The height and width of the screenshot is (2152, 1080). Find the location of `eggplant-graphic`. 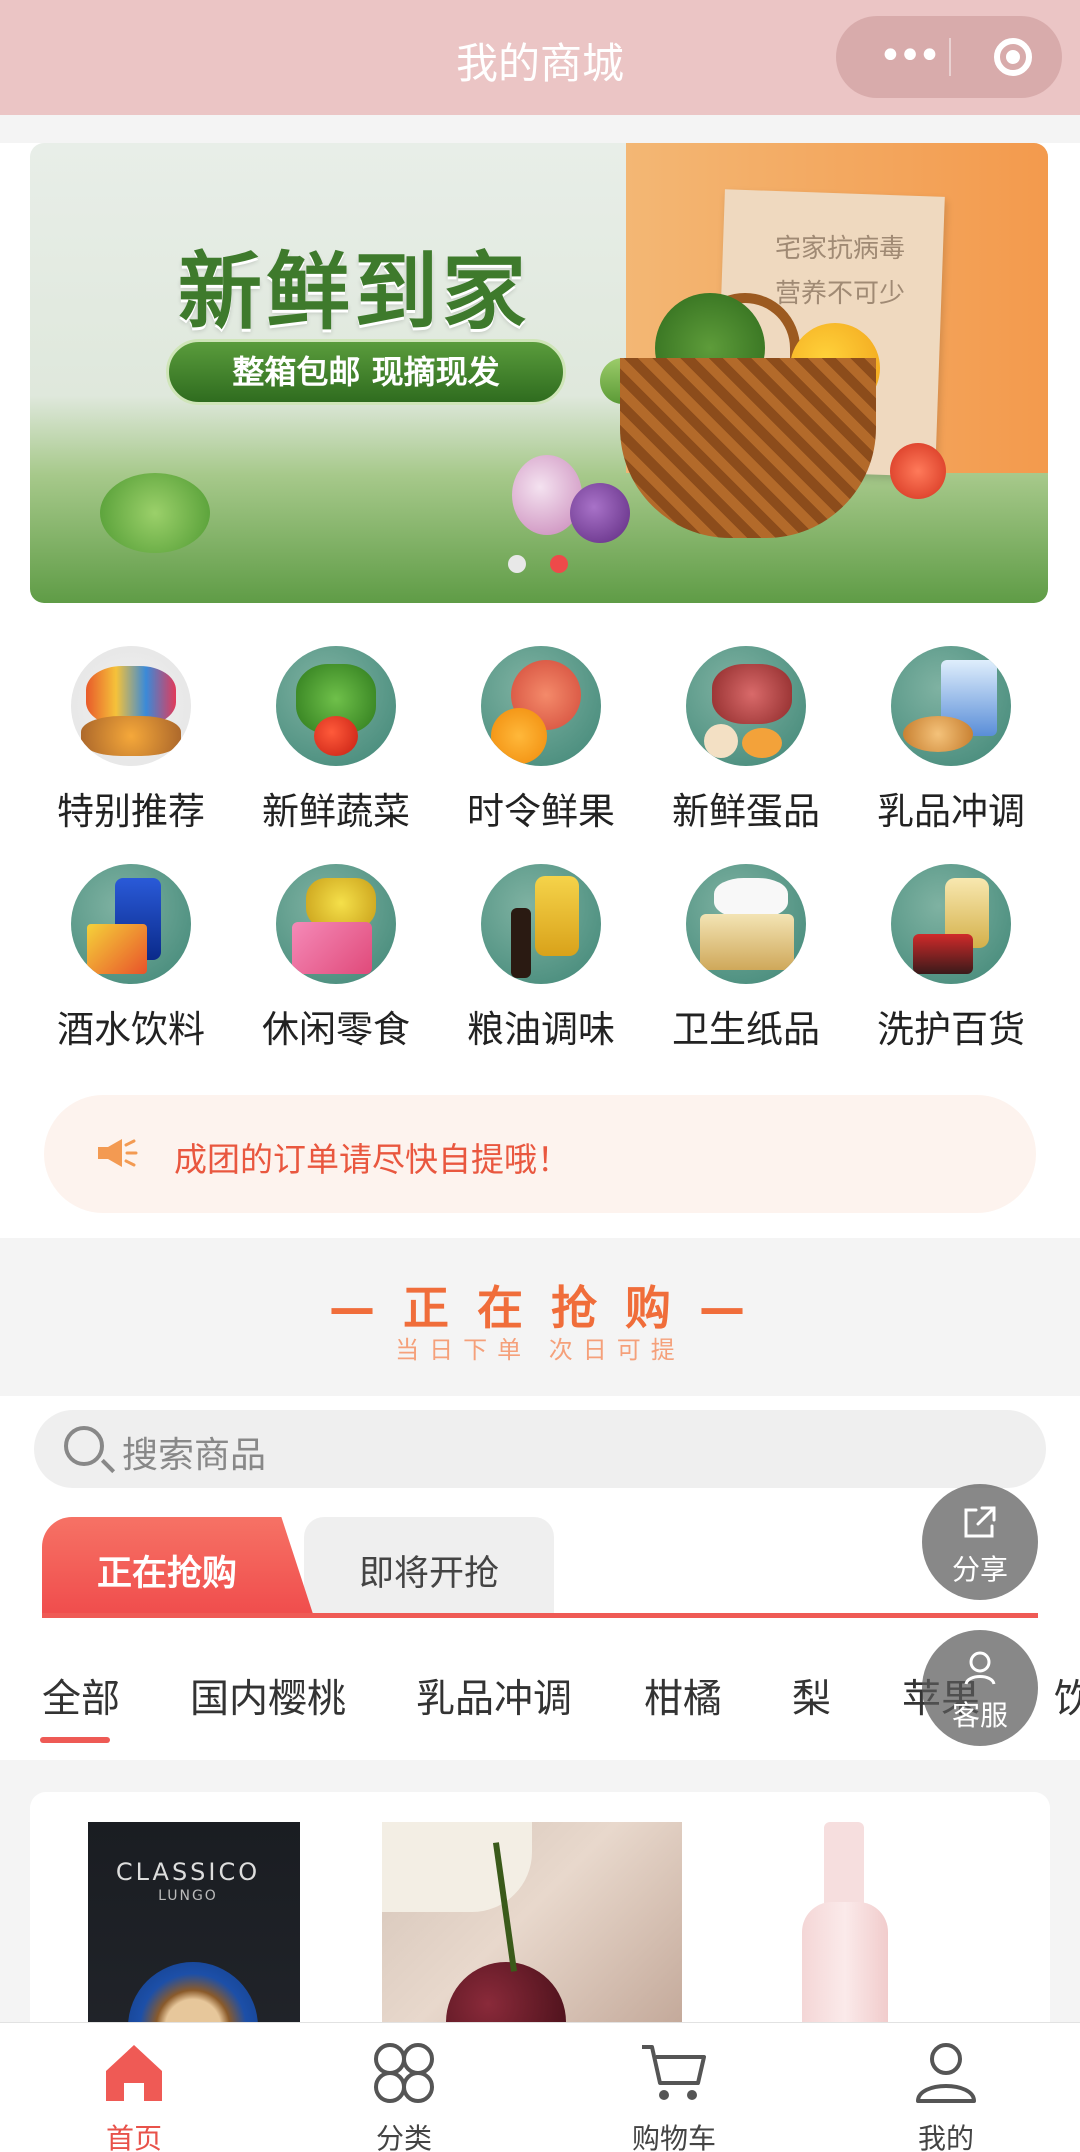

eggplant-graphic is located at coordinates (600, 513).